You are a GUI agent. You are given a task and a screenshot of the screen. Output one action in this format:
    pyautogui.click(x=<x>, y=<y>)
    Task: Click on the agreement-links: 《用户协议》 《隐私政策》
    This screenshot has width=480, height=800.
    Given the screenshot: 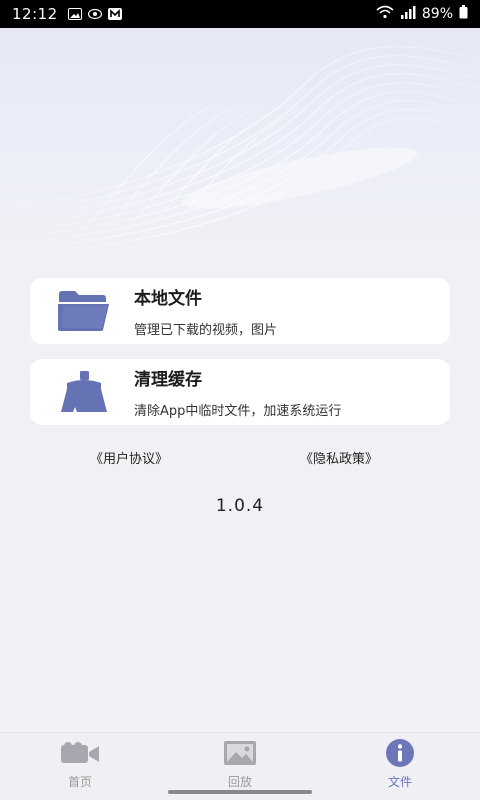 What is the action you would take?
    pyautogui.click(x=240, y=458)
    